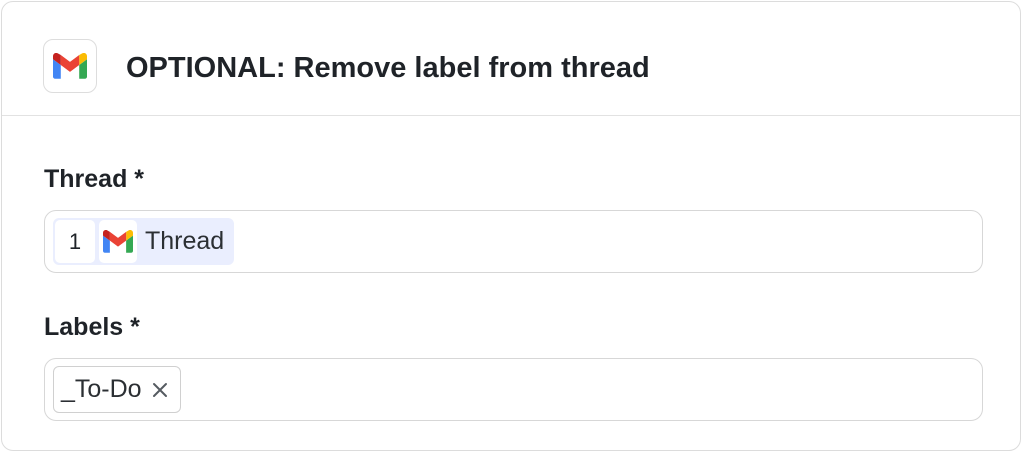 The image size is (1024, 454). Describe the element at coordinates (101, 389) in the screenshot. I see `label-tag-text: _To-Do` at that location.